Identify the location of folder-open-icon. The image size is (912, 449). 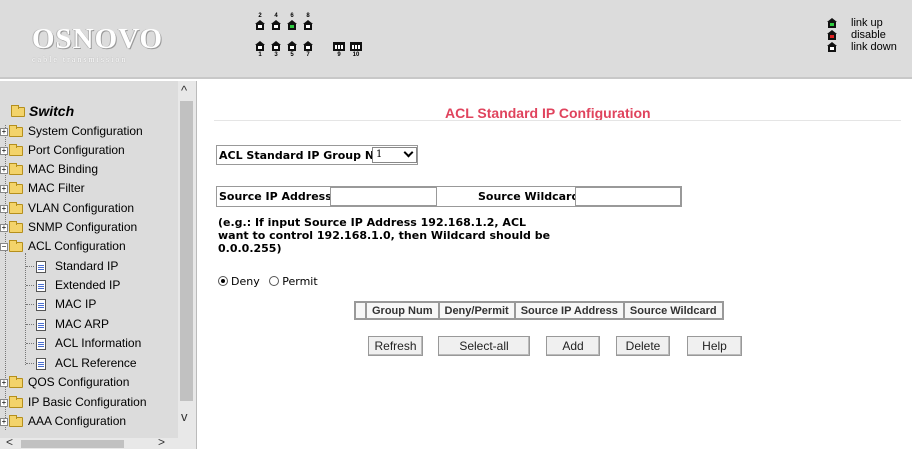
(18, 111).